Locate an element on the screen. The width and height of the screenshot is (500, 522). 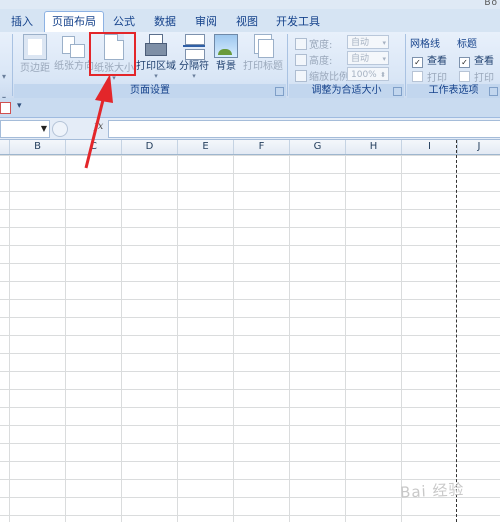
title-bar: Bo is located at coordinates (250, 4).